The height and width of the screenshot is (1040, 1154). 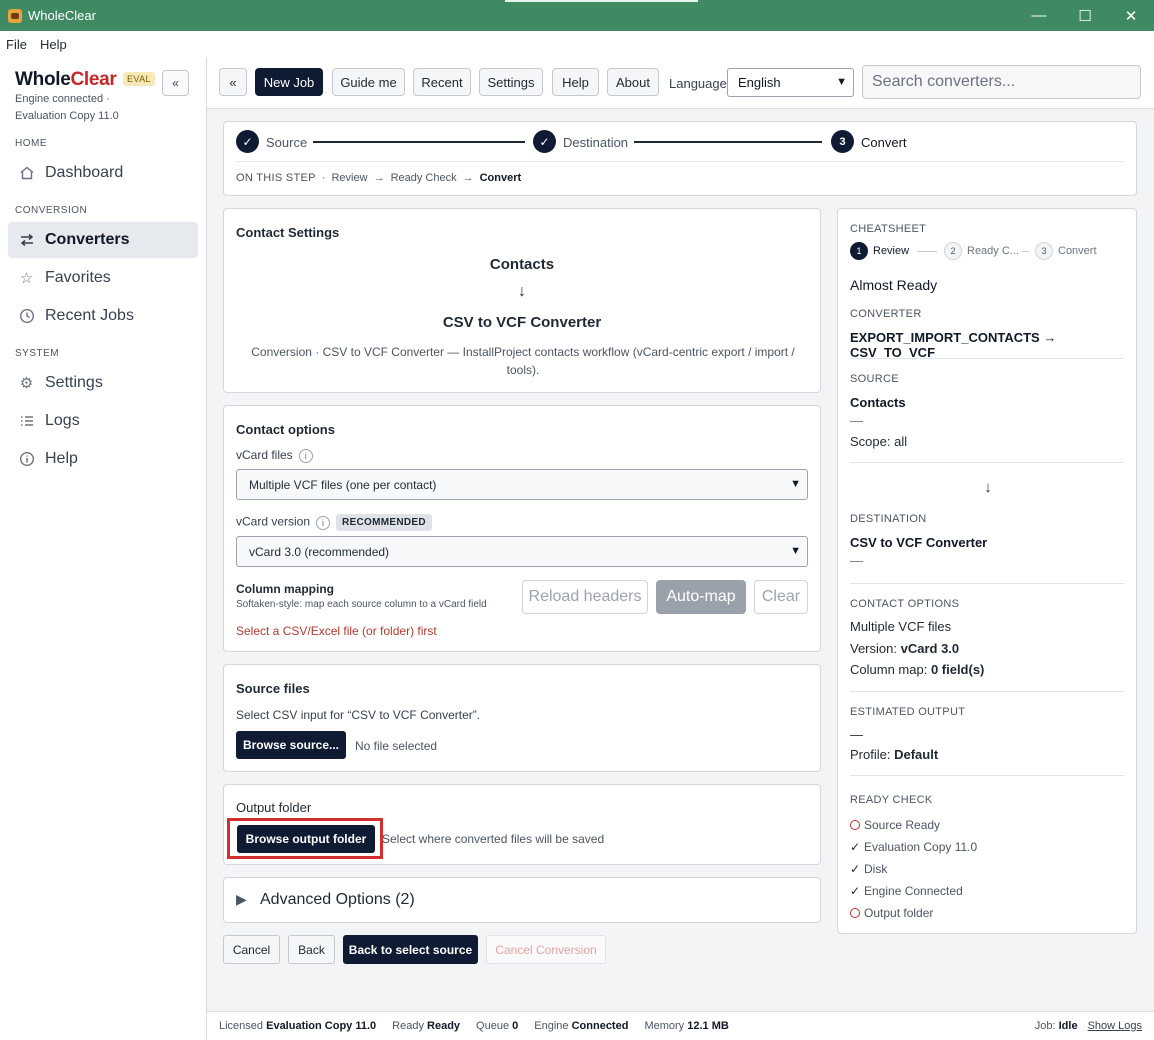 I want to click on sidebar-item-label: Favorites, so click(x=78, y=277).